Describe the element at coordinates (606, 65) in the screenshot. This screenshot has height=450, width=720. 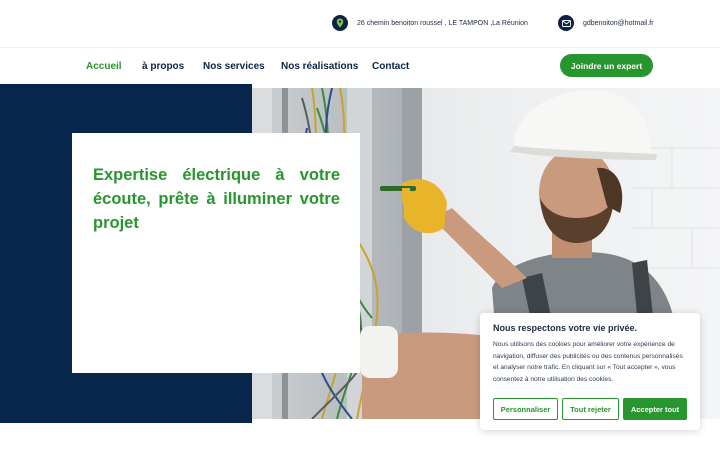
I see `join-expert-button: Joindre un expert` at that location.